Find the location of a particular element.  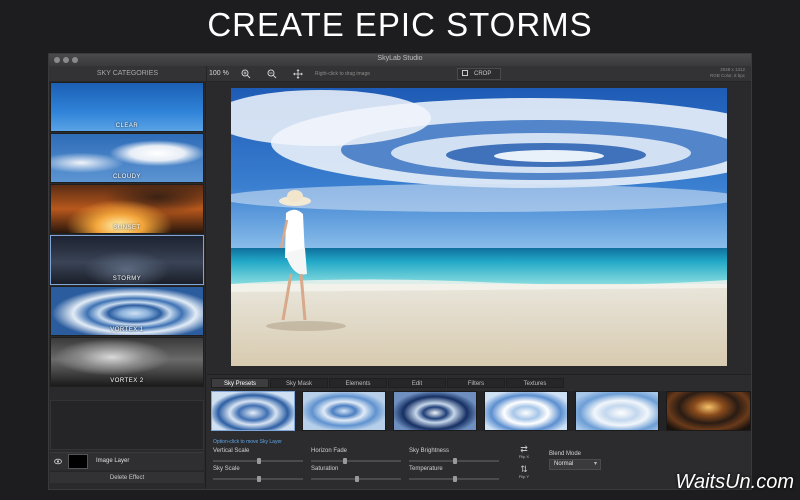

vertical-scale-slider is located at coordinates (258, 461).